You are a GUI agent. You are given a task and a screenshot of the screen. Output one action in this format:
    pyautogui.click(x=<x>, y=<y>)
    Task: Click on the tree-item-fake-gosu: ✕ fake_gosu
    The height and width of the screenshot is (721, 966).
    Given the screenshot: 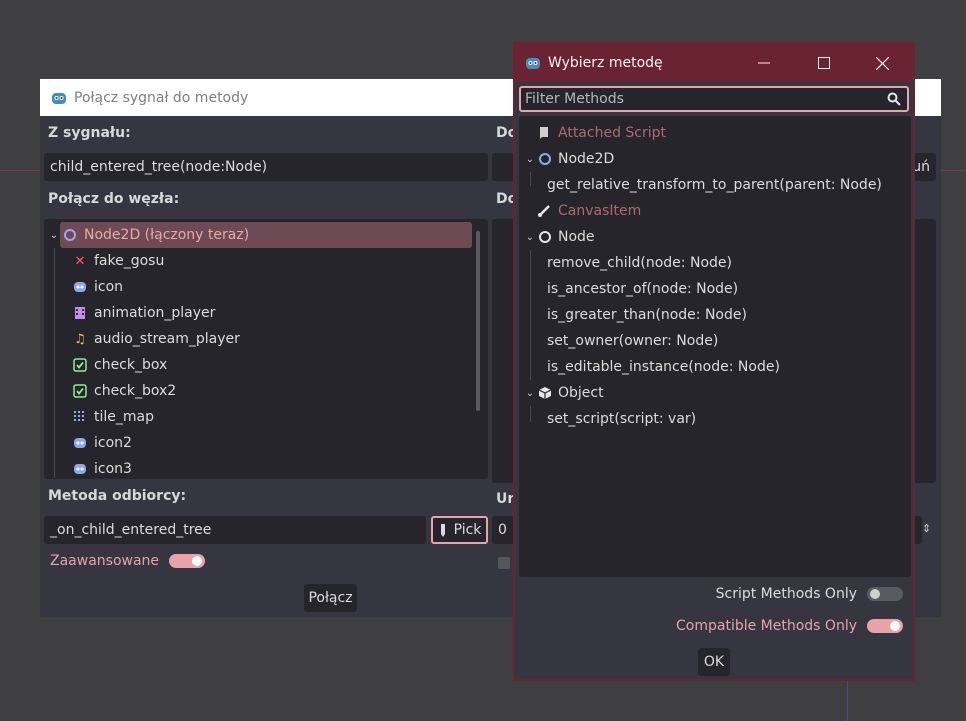 What is the action you would take?
    pyautogui.click(x=272, y=261)
    